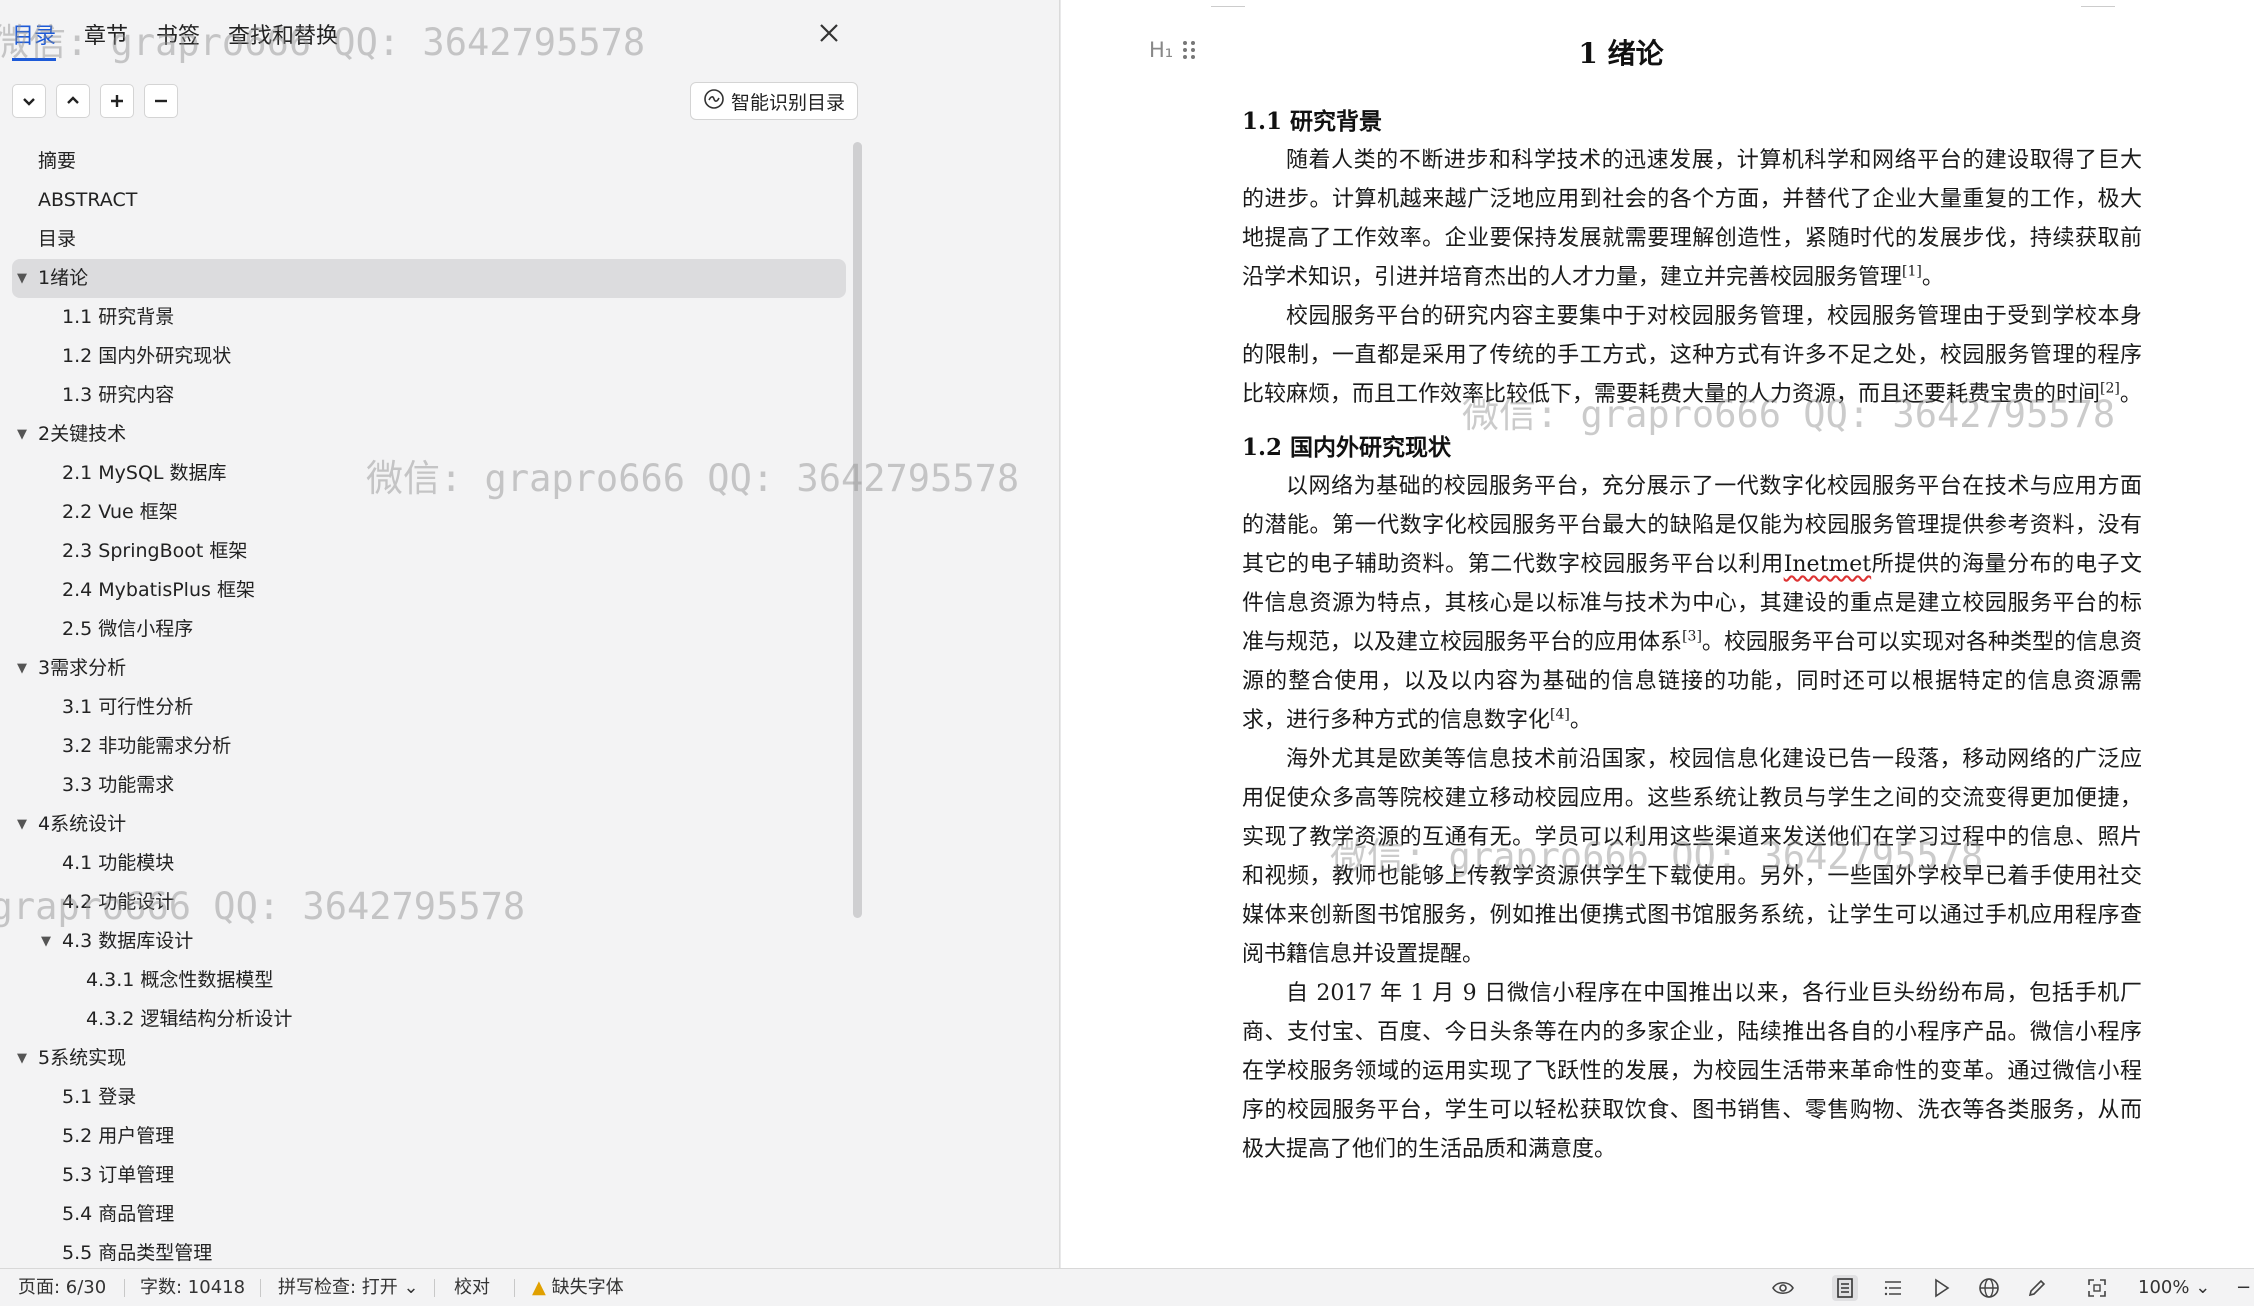 The image size is (2254, 1306). What do you see at coordinates (34, 39) in the screenshot?
I see `tab-toc: 目录` at bounding box center [34, 39].